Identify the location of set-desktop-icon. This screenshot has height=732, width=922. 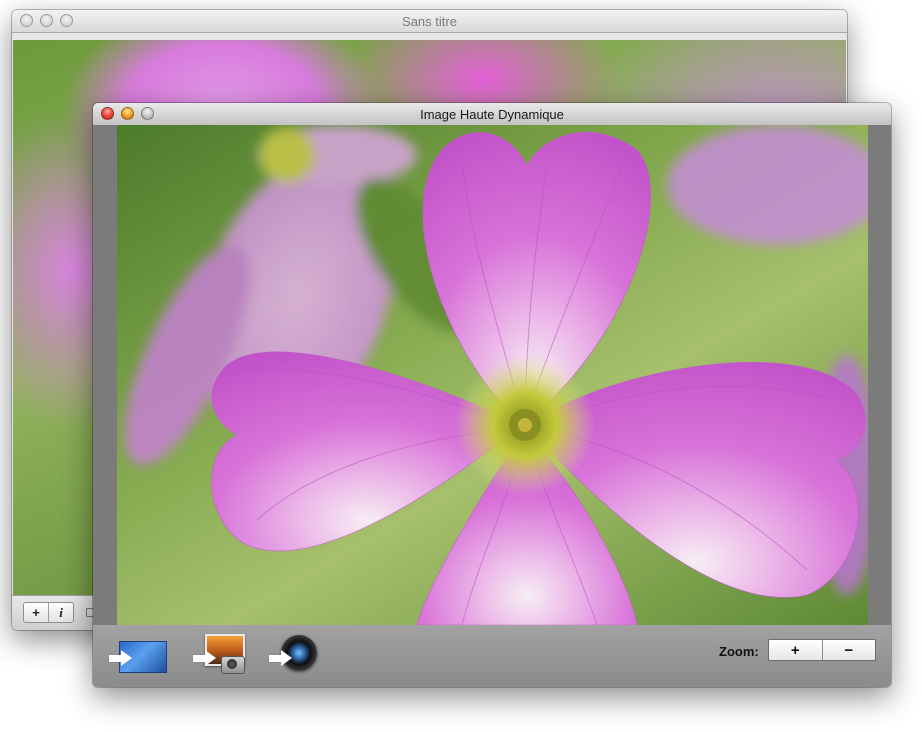
(139, 655).